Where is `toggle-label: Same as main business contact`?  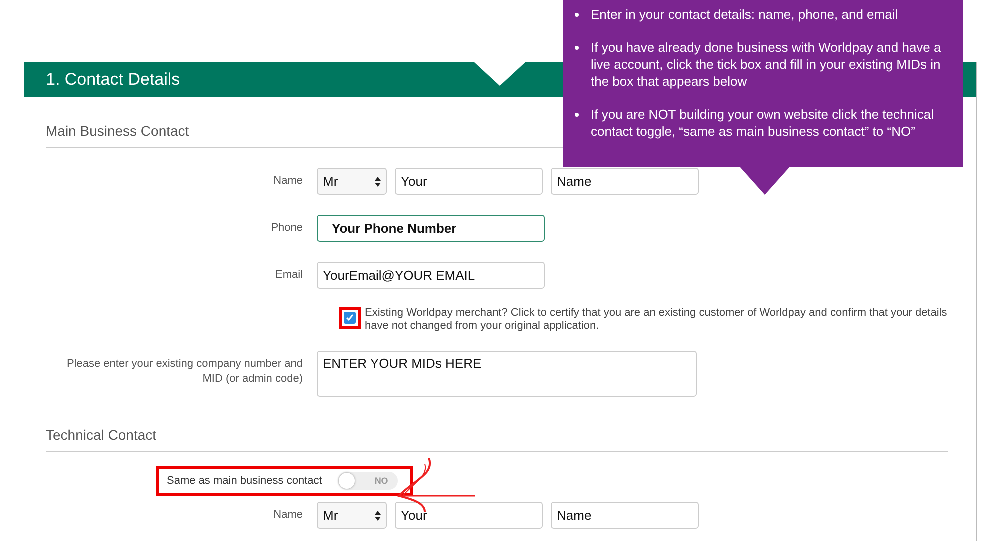
toggle-label: Same as main business contact is located at coordinates (244, 481).